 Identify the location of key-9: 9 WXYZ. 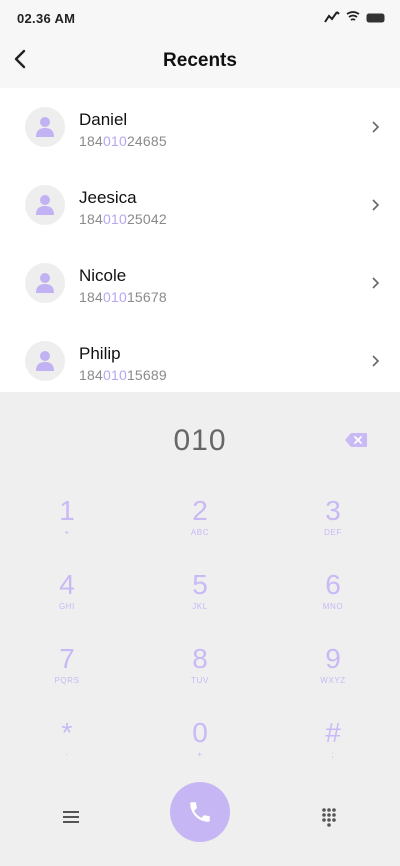
(333, 675).